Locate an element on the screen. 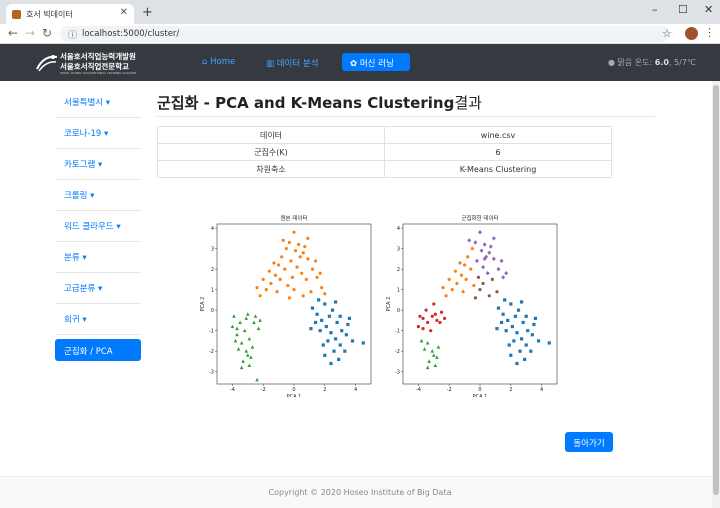 This screenshot has width=720, height=508. nav-analysis-link: ▥ 데이터 분석 is located at coordinates (292, 63).